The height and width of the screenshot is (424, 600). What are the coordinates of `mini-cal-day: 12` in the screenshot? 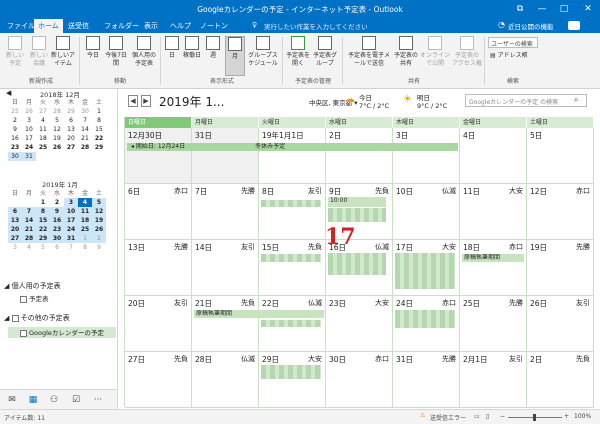 It's located at (99, 211).